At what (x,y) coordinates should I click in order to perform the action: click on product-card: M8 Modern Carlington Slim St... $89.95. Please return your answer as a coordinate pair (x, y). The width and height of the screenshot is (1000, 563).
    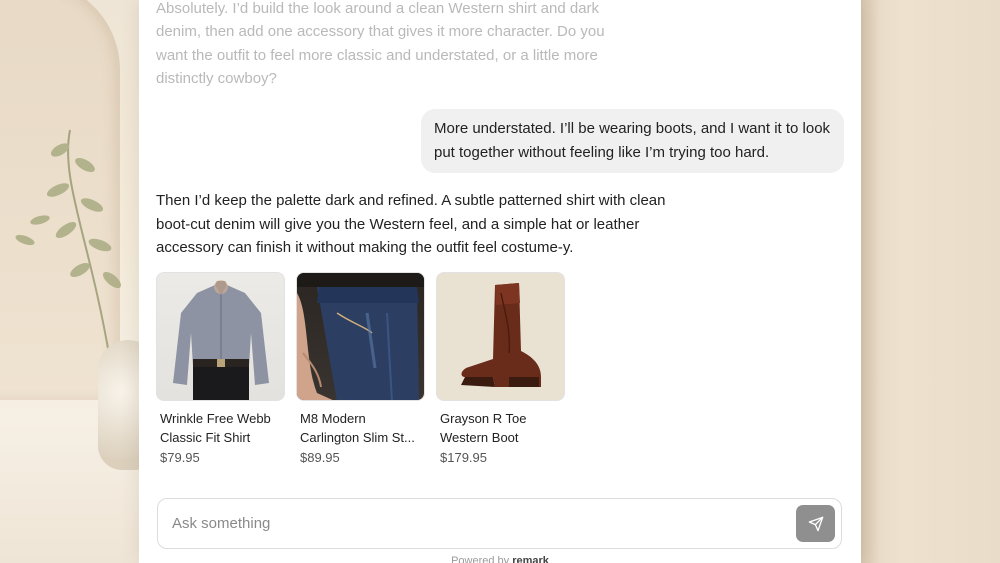
    Looking at the image, I should click on (360, 368).